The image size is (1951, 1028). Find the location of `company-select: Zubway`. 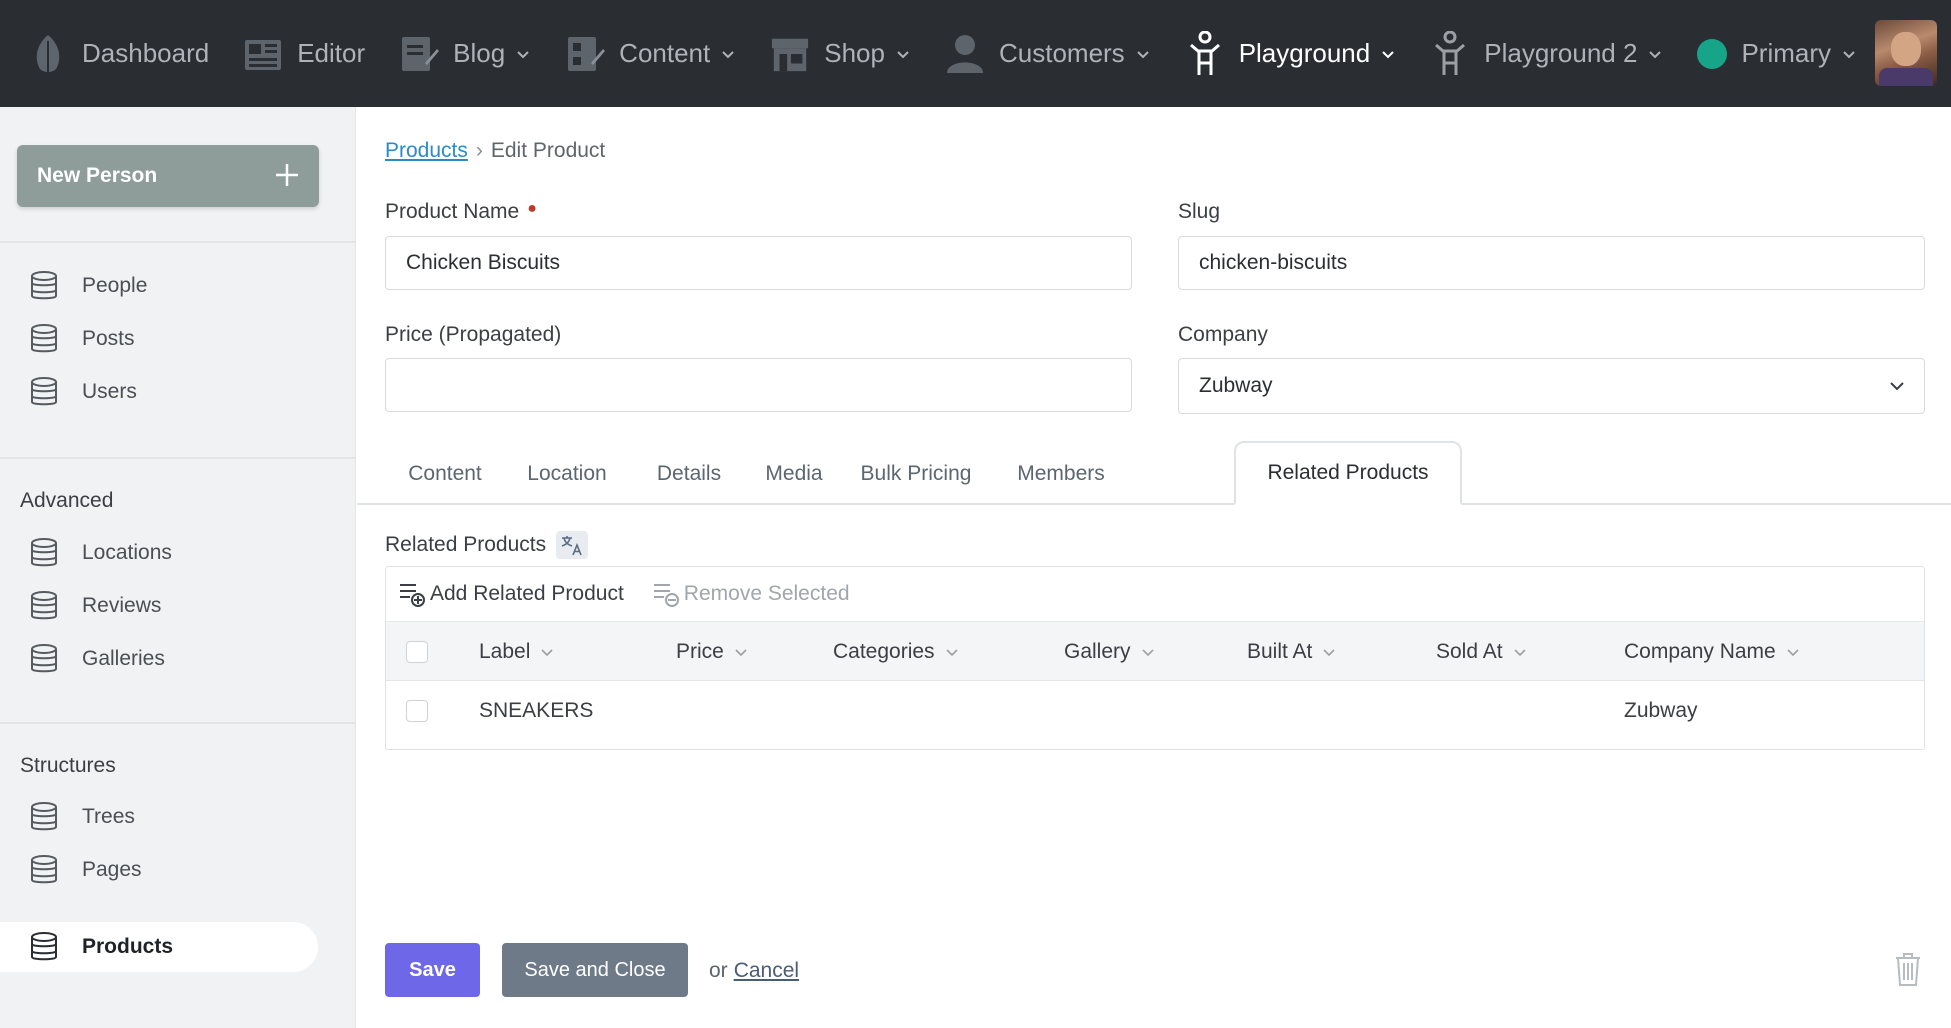

company-select: Zubway is located at coordinates (1551, 386).